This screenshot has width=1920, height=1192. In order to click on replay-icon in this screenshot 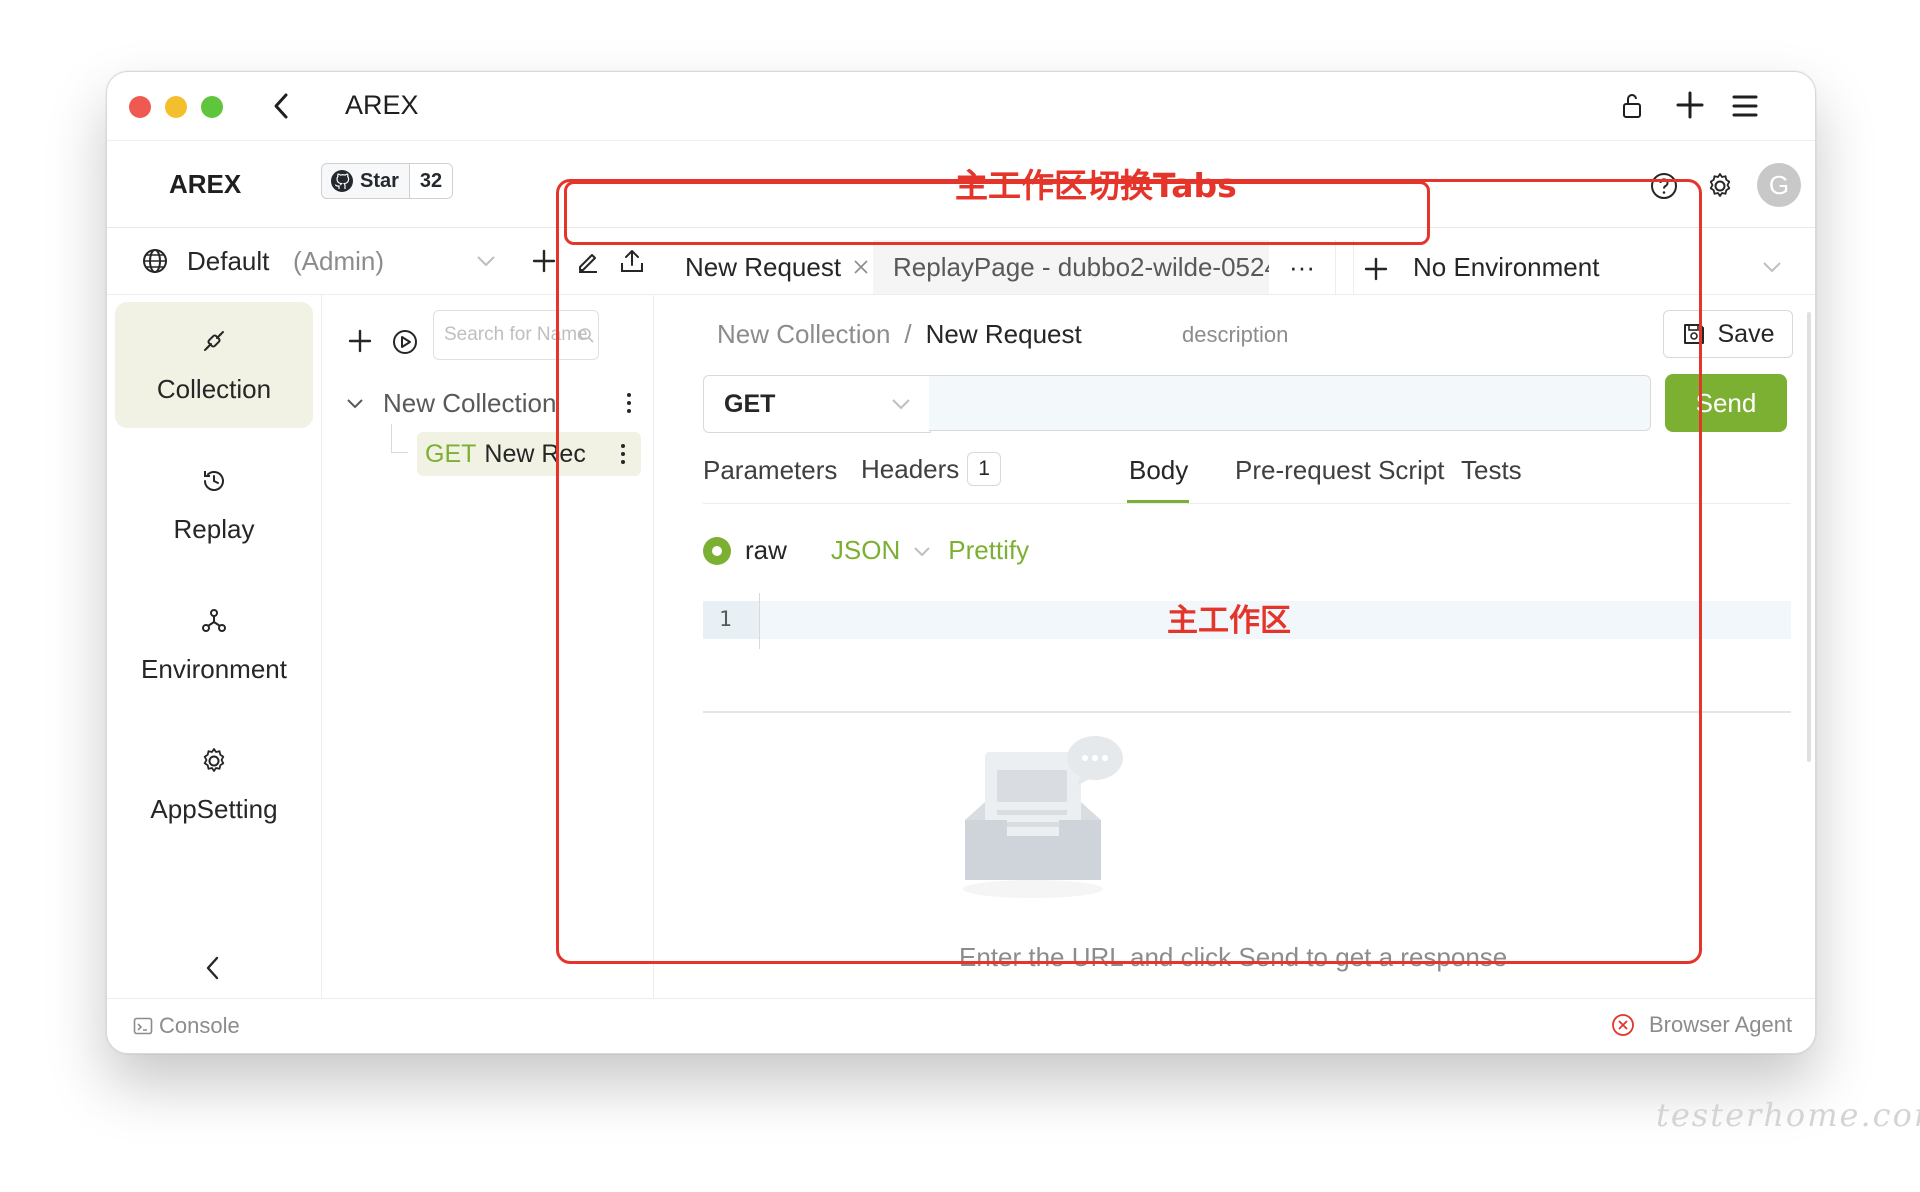, I will do `click(214, 481)`.